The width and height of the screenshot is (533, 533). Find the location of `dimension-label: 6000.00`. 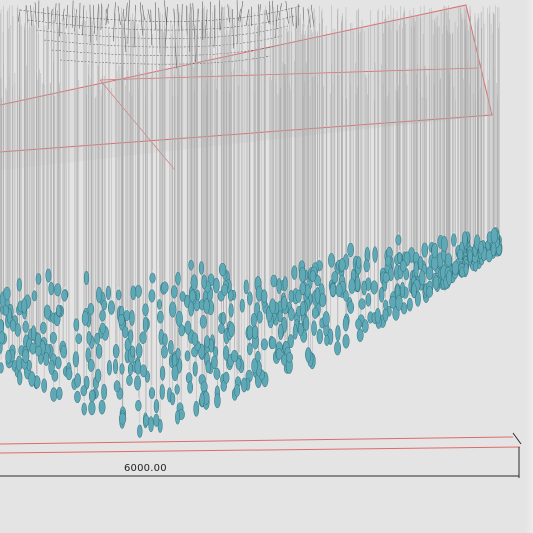

dimension-label: 6000.00 is located at coordinates (145, 468).